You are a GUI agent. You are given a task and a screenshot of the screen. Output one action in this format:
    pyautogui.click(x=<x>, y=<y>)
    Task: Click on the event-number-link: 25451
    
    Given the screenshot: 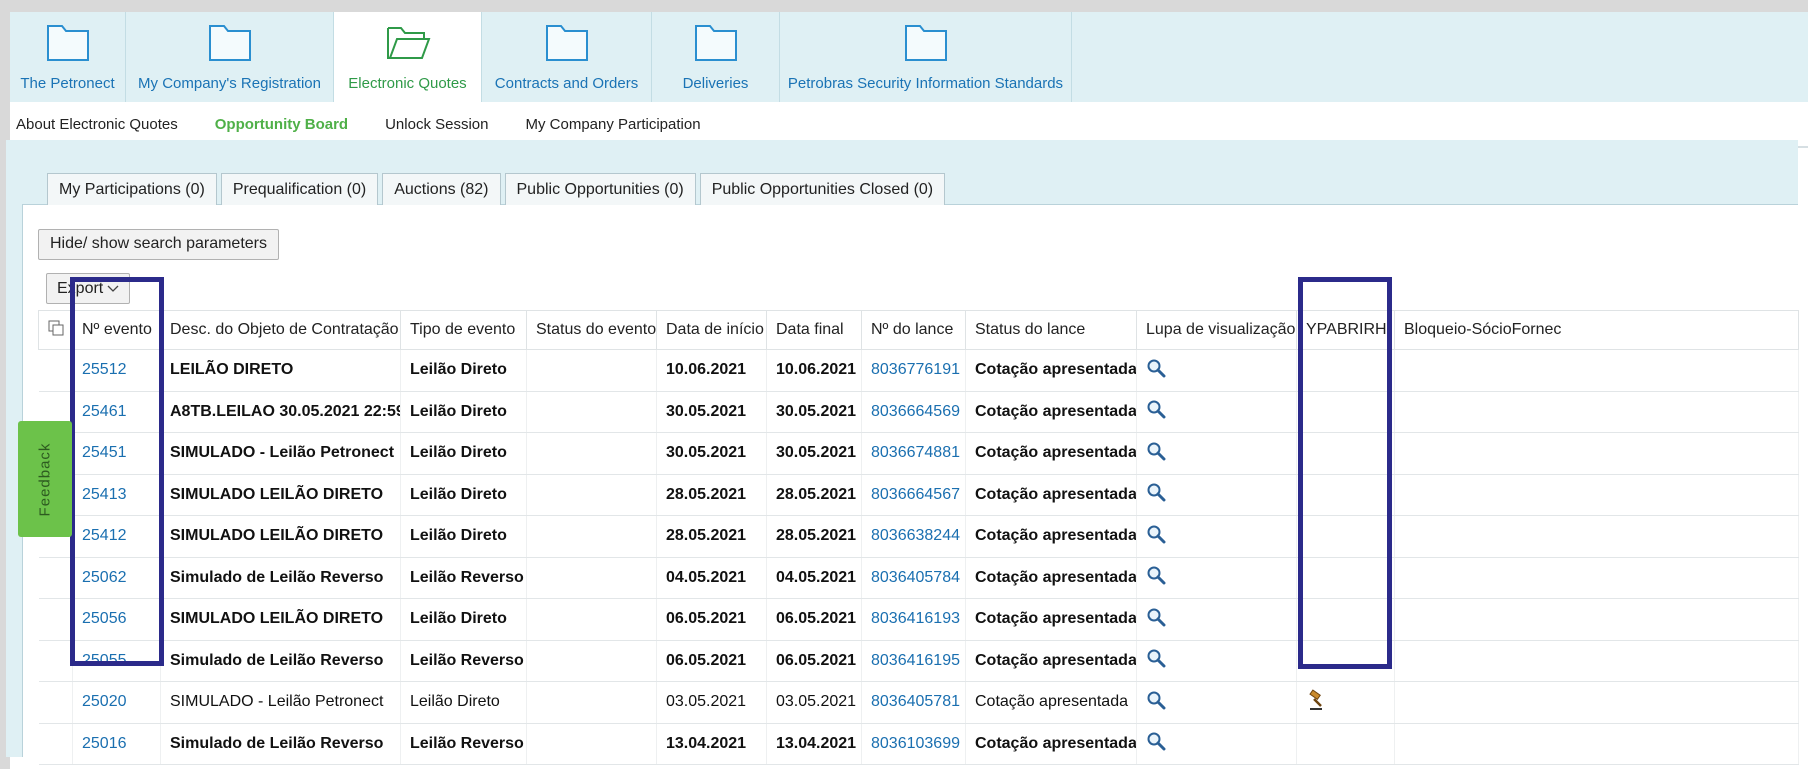 What is the action you would take?
    pyautogui.click(x=116, y=453)
    